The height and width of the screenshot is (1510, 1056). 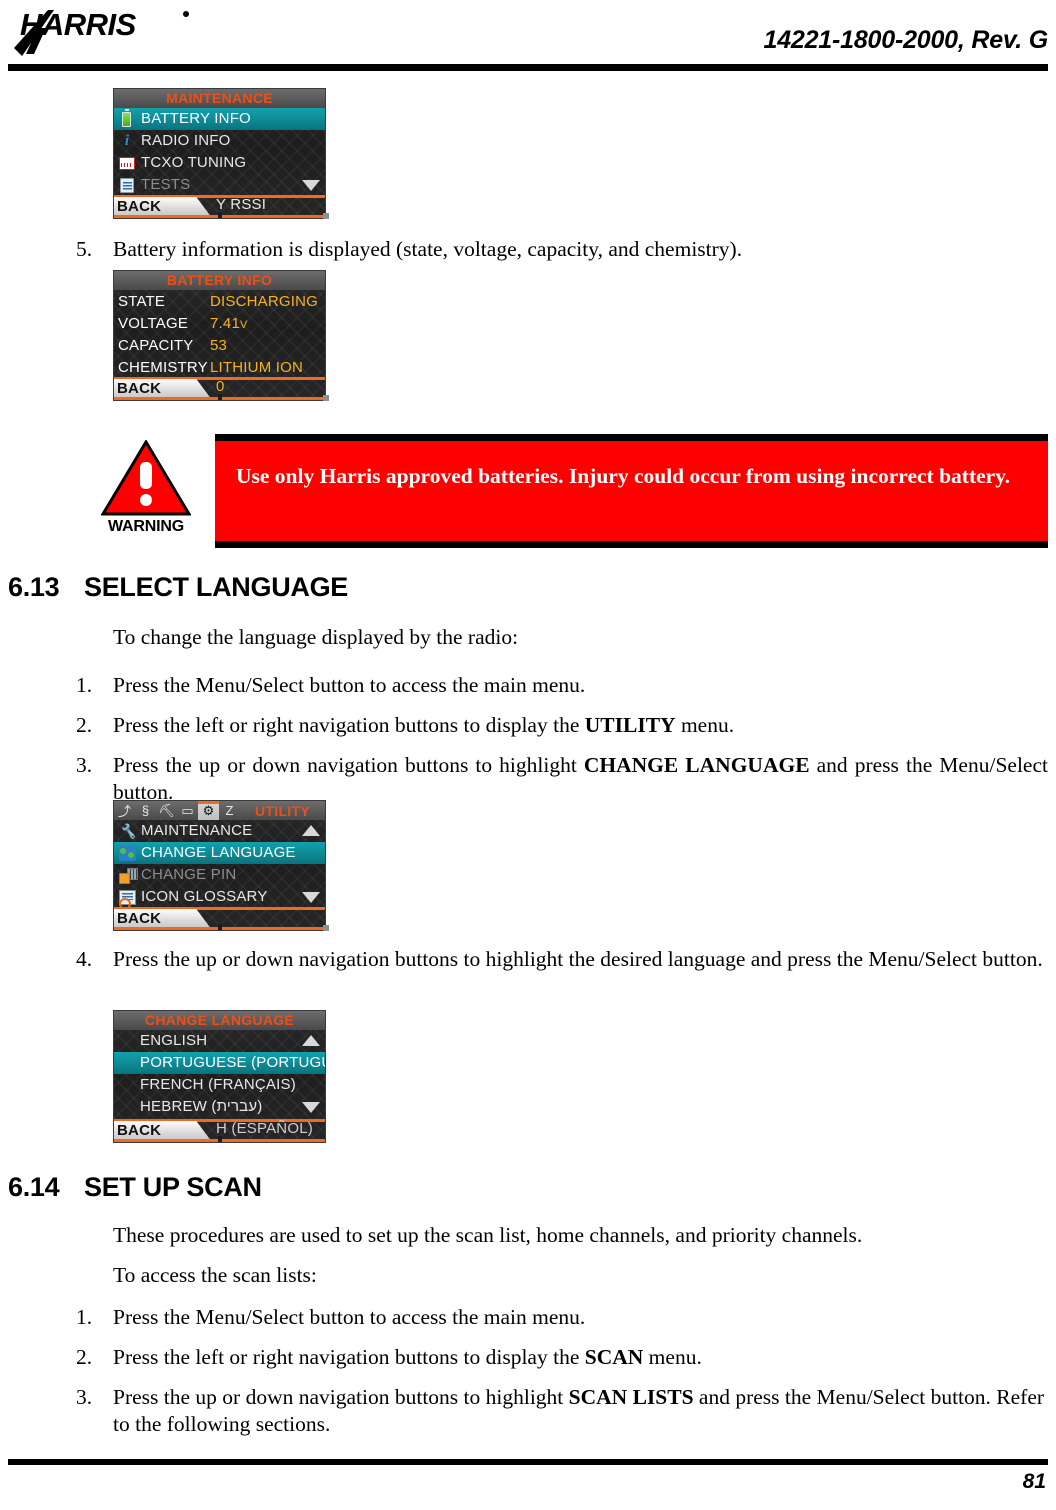 What do you see at coordinates (146, 477) in the screenshot?
I see `warning-triangle-icon` at bounding box center [146, 477].